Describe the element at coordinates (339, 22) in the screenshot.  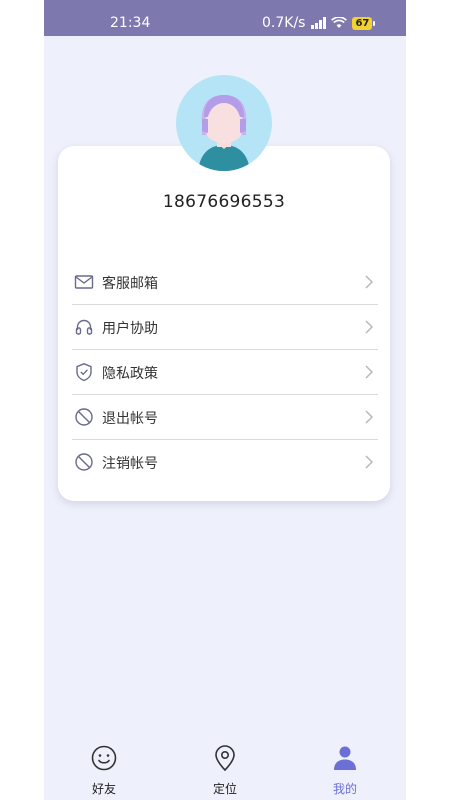
I see `wifi-icon` at that location.